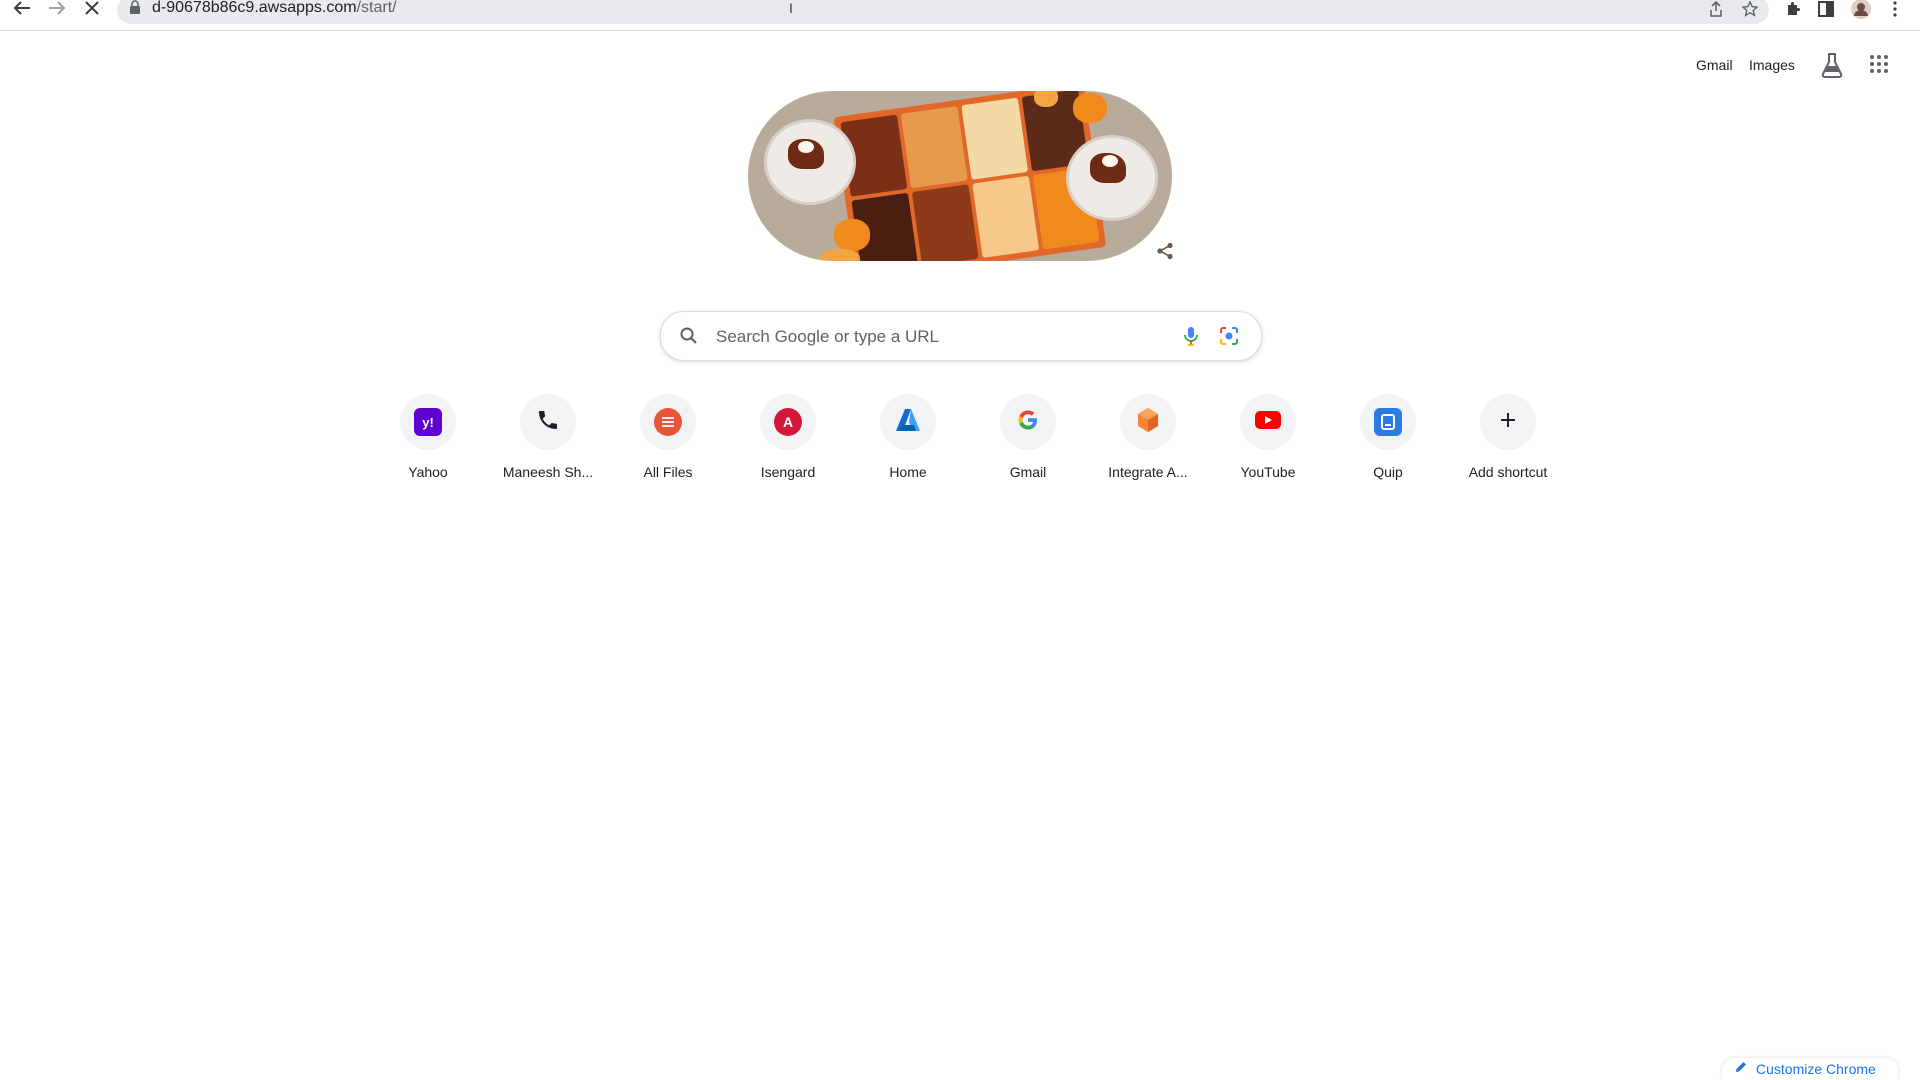 The image size is (1920, 1080). Describe the element at coordinates (254, 8) in the screenshot. I see `url-host: d-90678b86c9.awsapps.com` at that location.